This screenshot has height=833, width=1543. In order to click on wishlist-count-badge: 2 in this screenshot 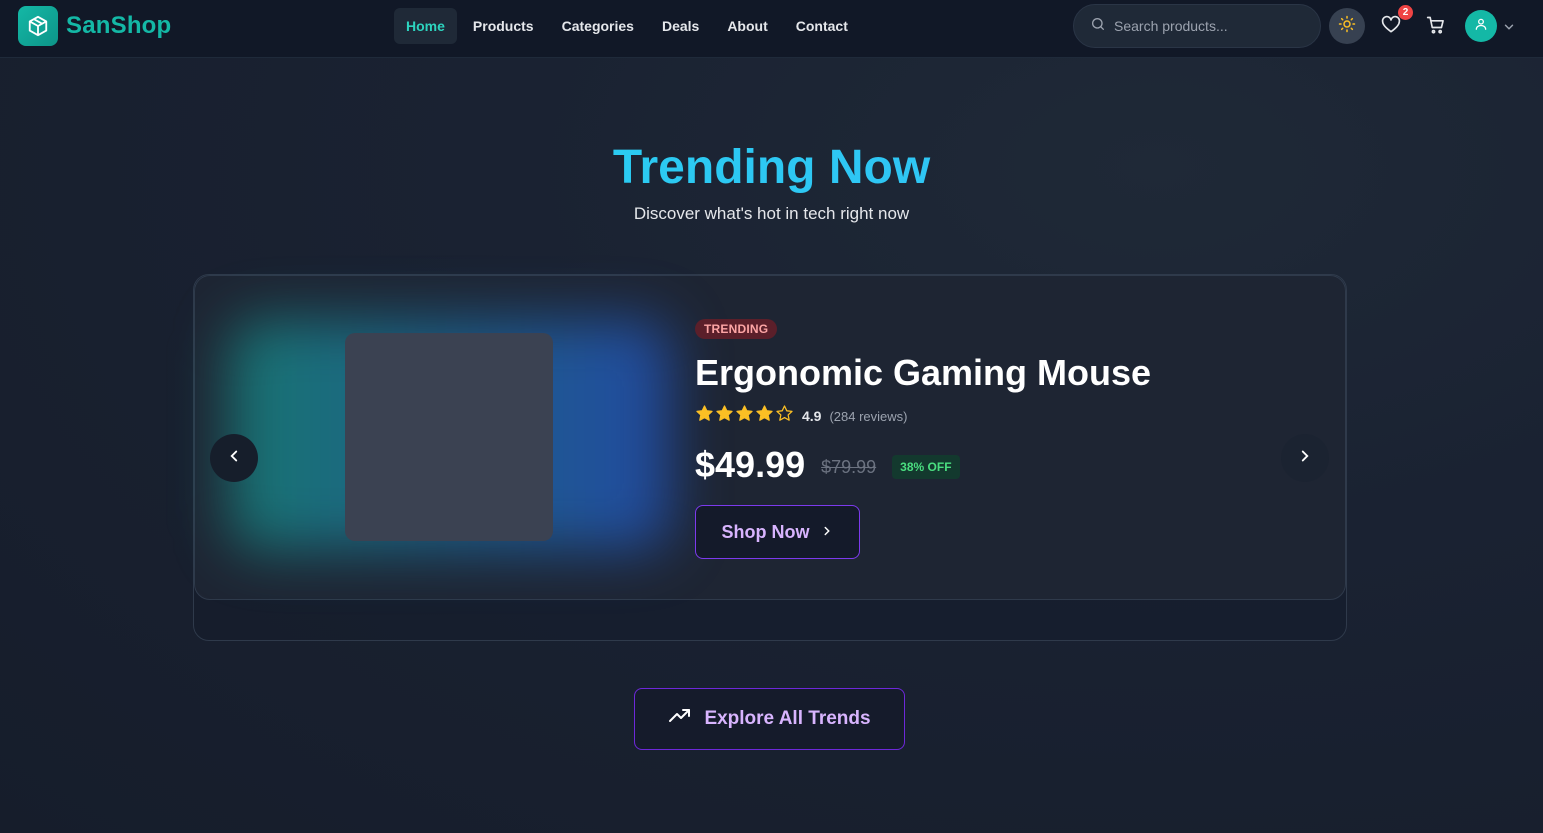, I will do `click(1405, 12)`.